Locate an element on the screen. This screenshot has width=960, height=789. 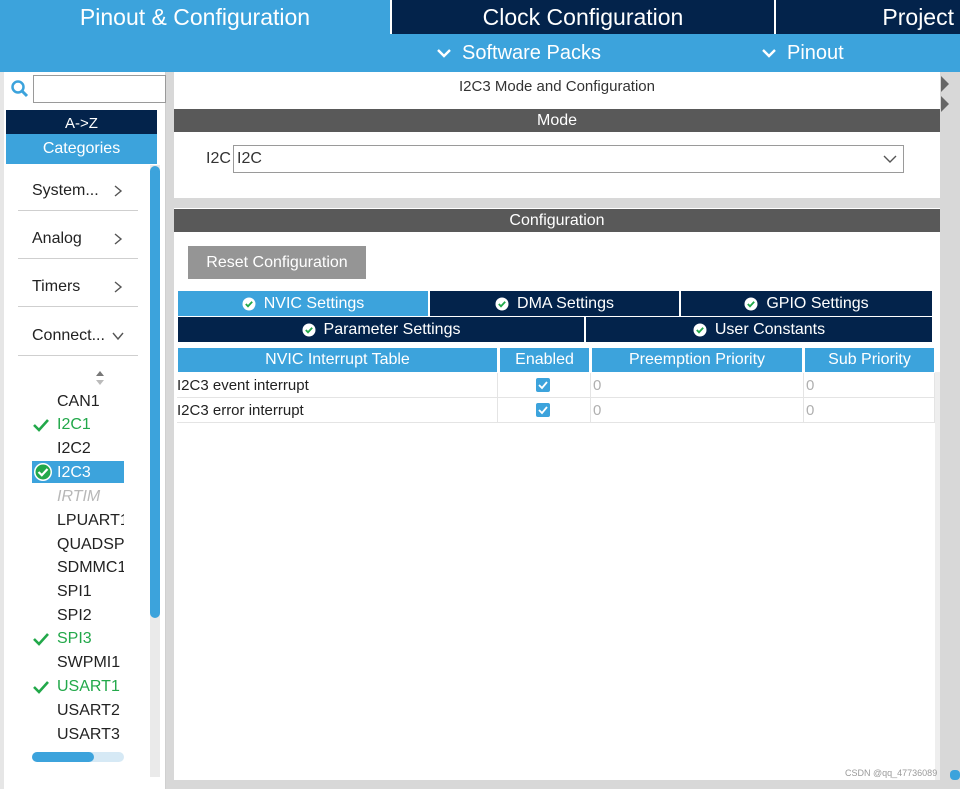
sort-icon is located at coordinates (100, 378).